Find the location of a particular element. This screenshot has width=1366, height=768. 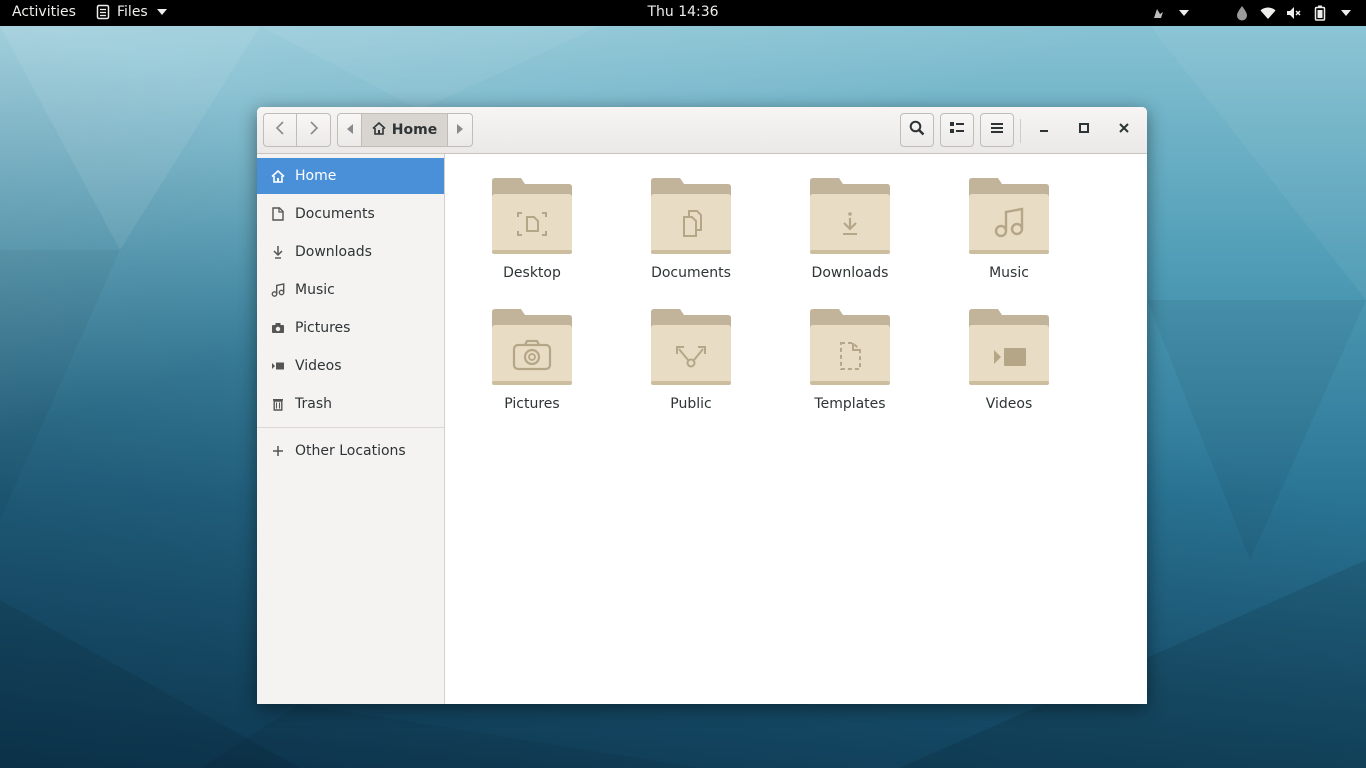

header-separator is located at coordinates (1020, 131).